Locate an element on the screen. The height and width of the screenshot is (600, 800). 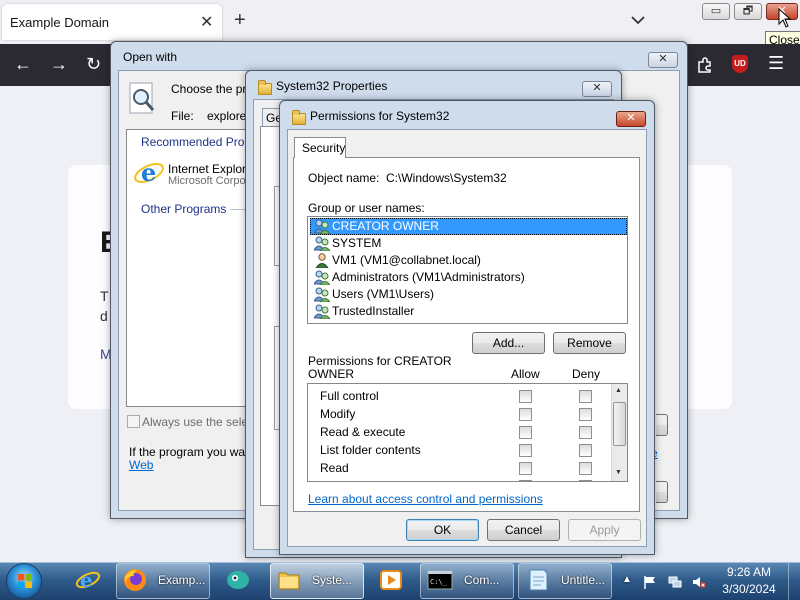
ok-button: OK is located at coordinates (442, 530).